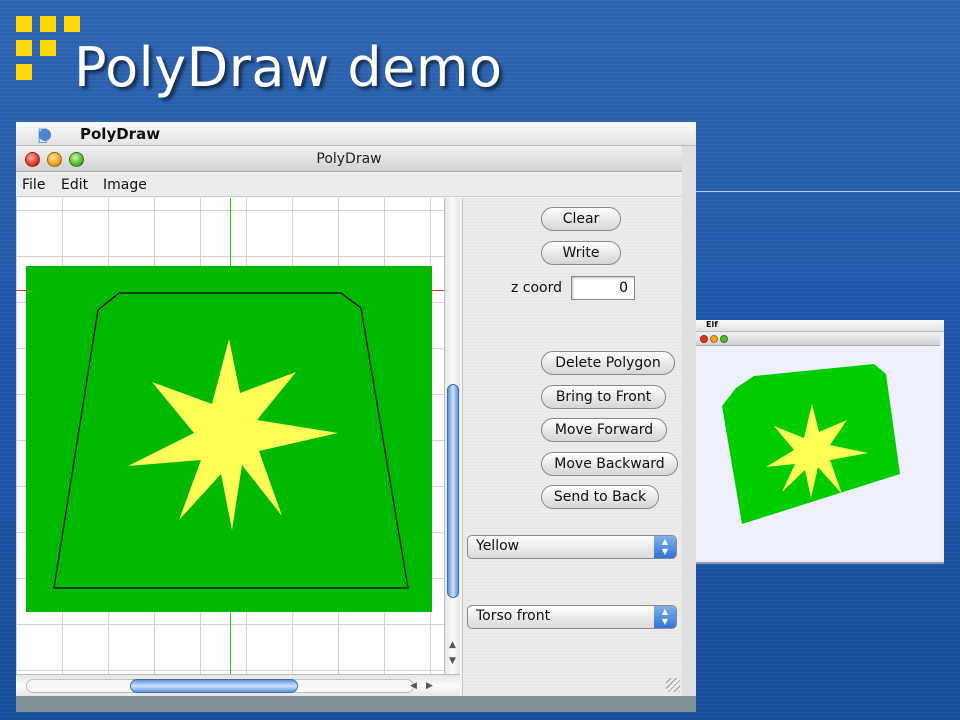 The width and height of the screenshot is (960, 720). Describe the element at coordinates (714, 339) in the screenshot. I see `elf-minimize-button` at that location.